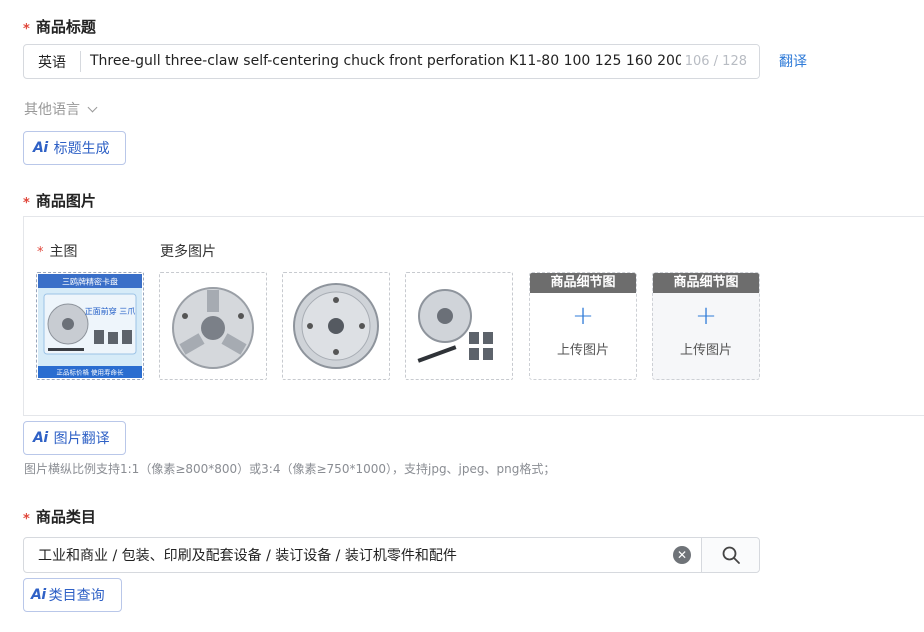 This screenshot has height=632, width=924. I want to click on main-image-graphic: 三鸥牌精密卡盘 正面前穿 三爪 正品标价格 使用寿命长, so click(90, 326).